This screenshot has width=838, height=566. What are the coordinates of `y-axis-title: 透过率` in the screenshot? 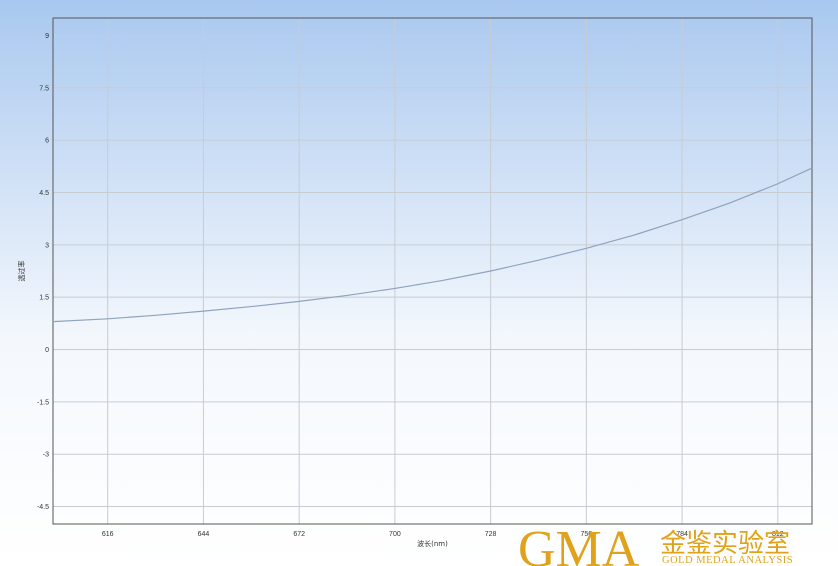 It's located at (21, 271).